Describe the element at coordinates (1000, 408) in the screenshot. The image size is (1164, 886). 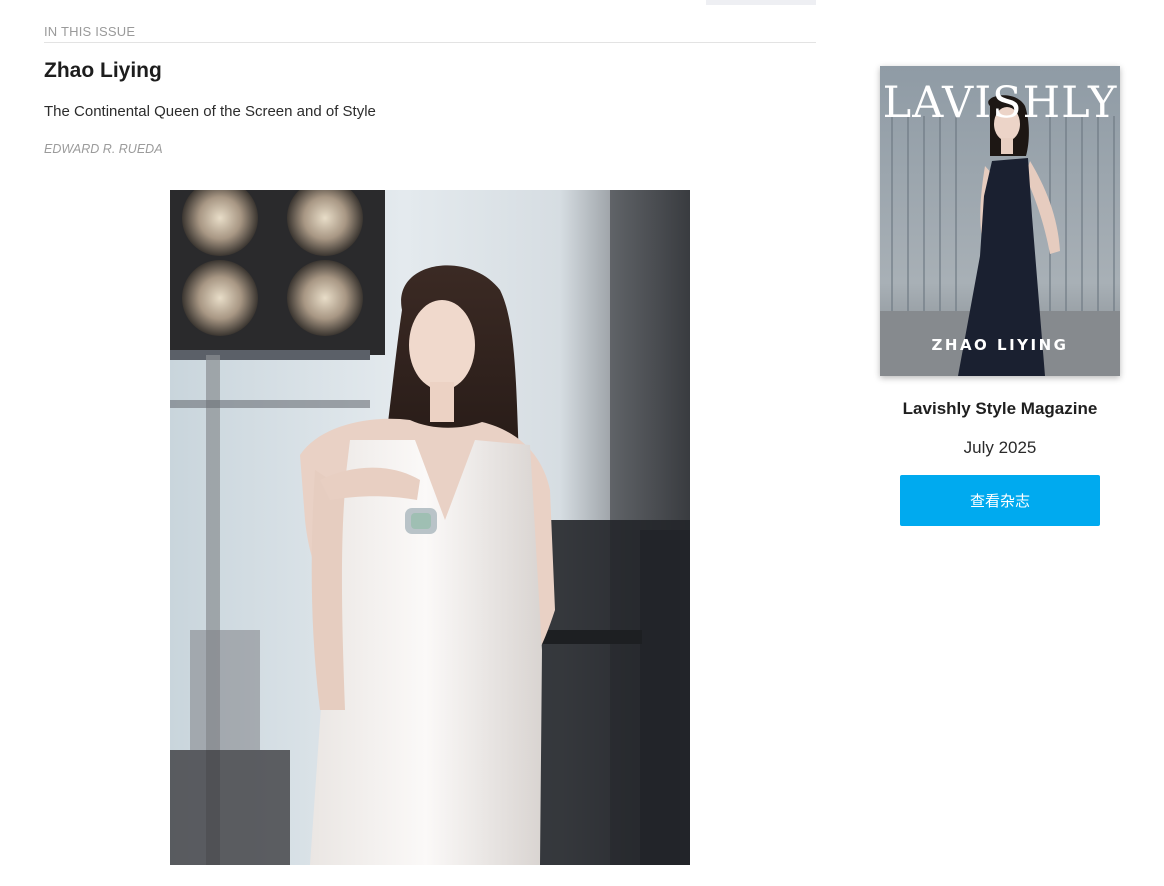
I see `magazine-title: Lavishly Style Magazine` at that location.